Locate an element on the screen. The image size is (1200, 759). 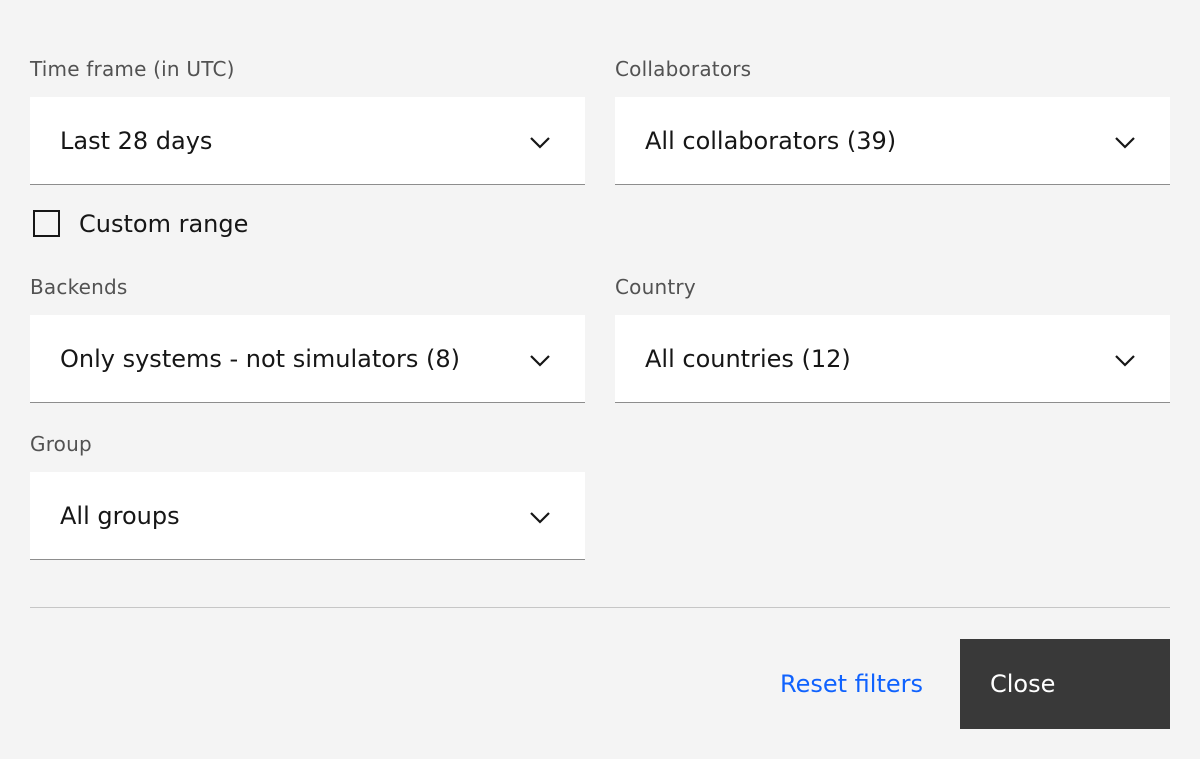
custom-range-checkbox is located at coordinates (46, 223).